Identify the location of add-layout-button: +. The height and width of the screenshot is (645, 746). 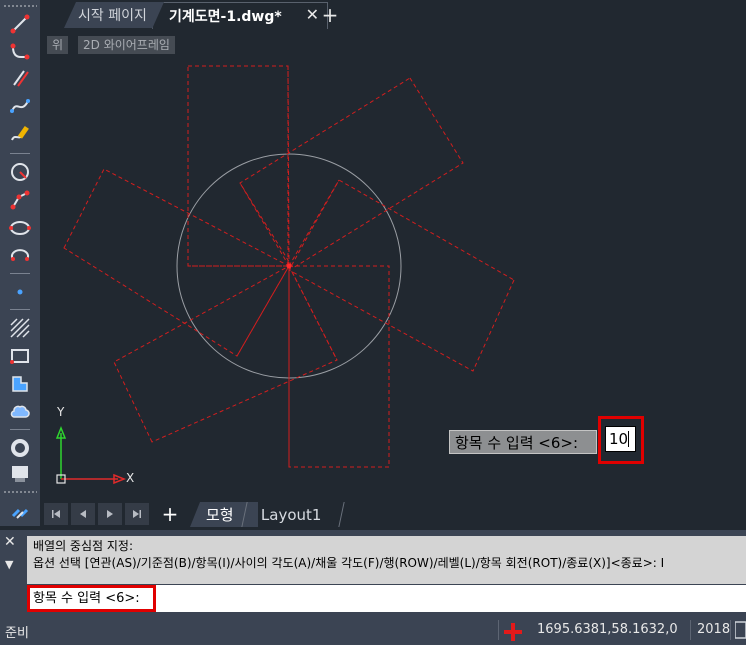
(170, 514).